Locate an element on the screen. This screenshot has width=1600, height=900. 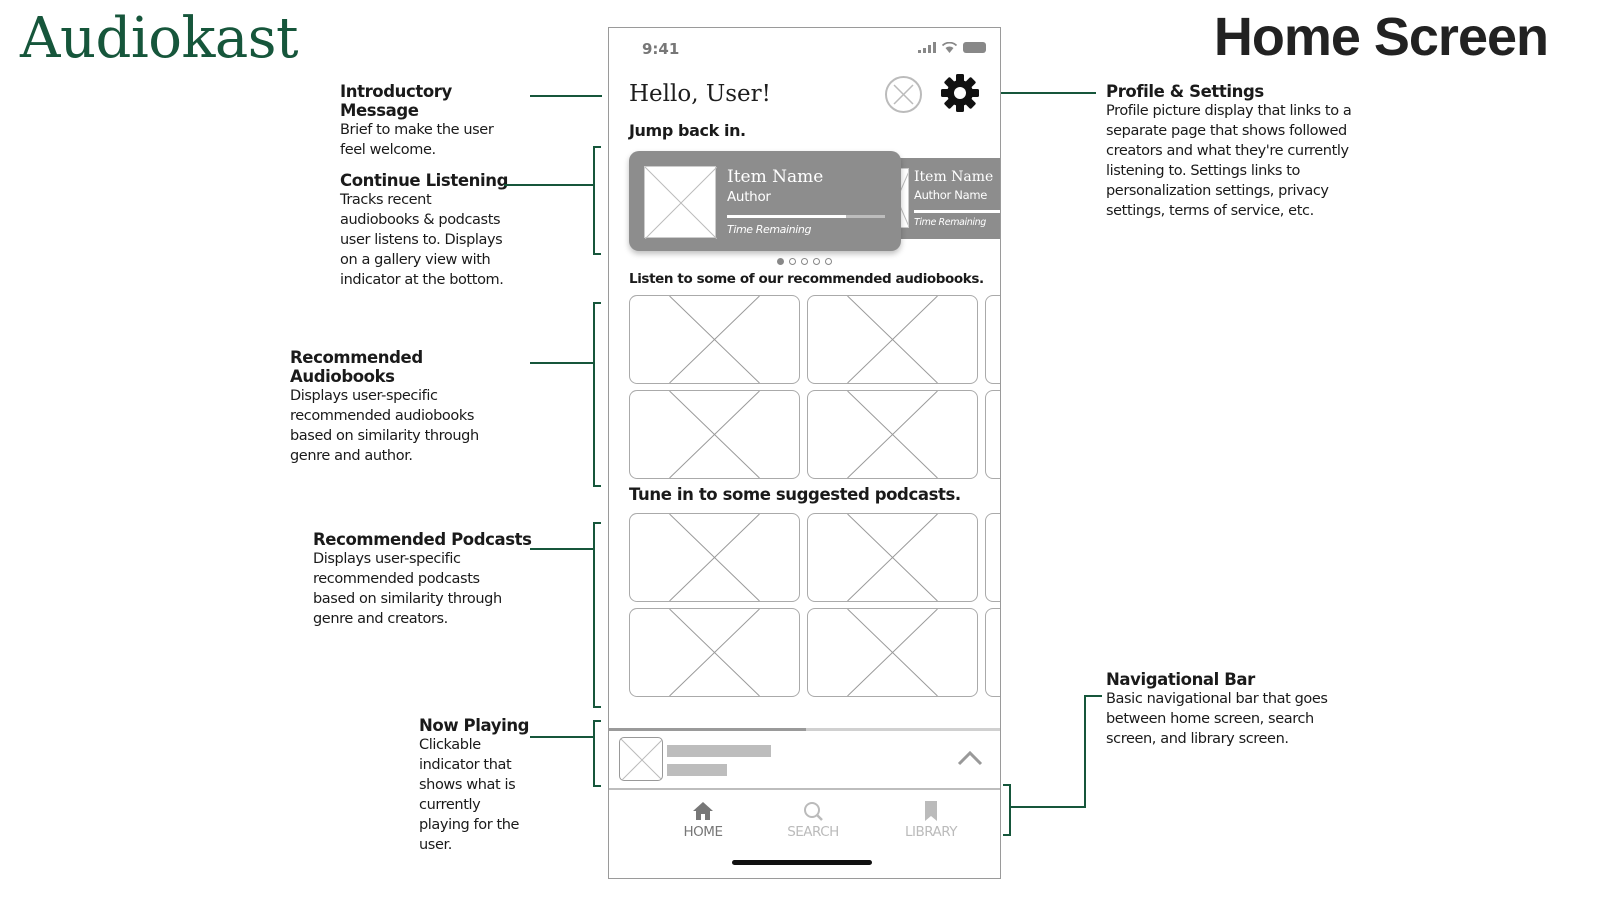
continue-card: Item Name Author Time Remaining is located at coordinates (765, 201).